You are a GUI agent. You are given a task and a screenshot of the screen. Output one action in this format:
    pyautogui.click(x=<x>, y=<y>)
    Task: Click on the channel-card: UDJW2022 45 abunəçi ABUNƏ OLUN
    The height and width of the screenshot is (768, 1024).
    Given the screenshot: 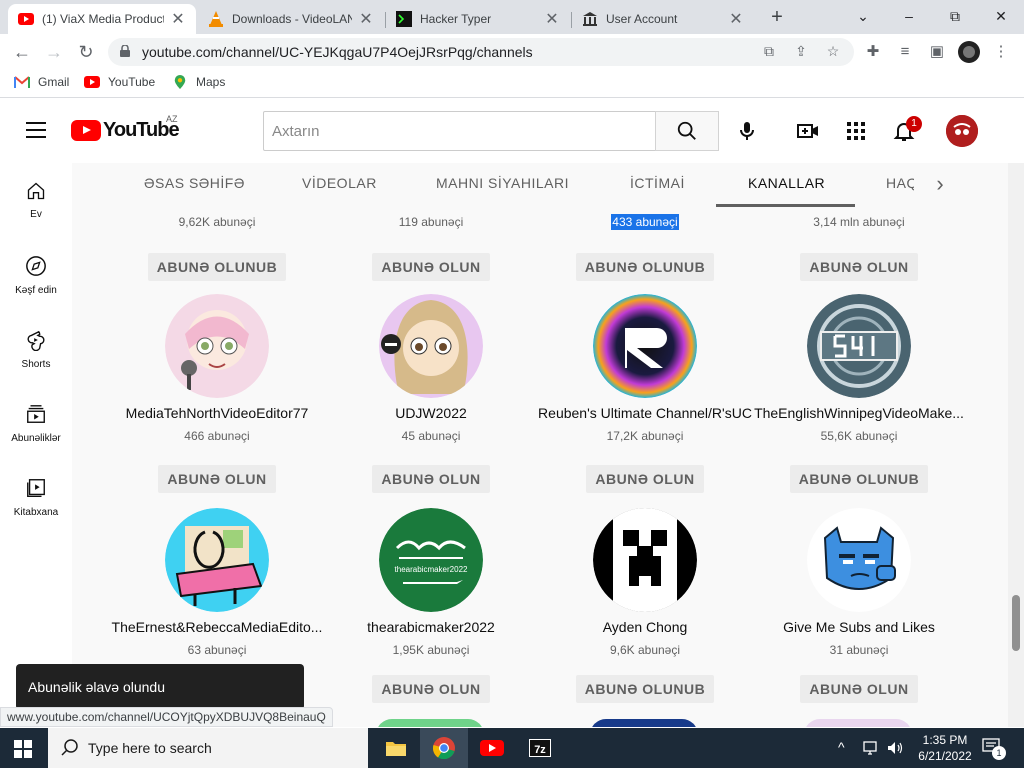 What is the action you would take?
    pyautogui.click(x=431, y=393)
    